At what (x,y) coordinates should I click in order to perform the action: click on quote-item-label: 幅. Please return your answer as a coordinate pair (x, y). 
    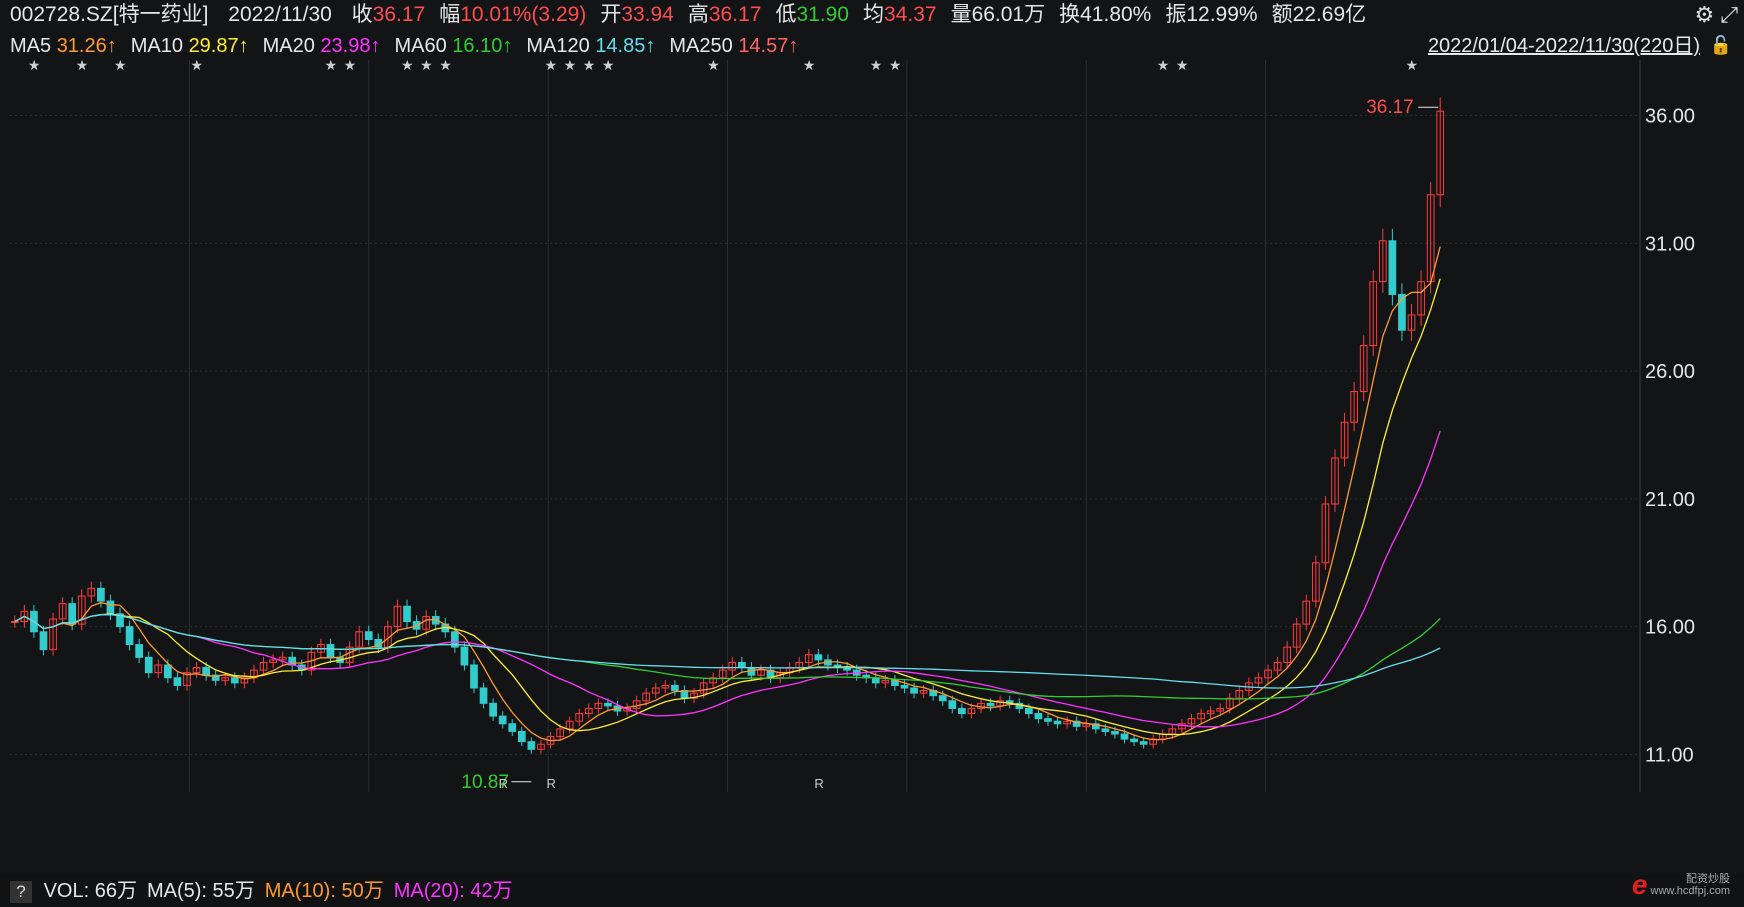
    Looking at the image, I should click on (450, 14).